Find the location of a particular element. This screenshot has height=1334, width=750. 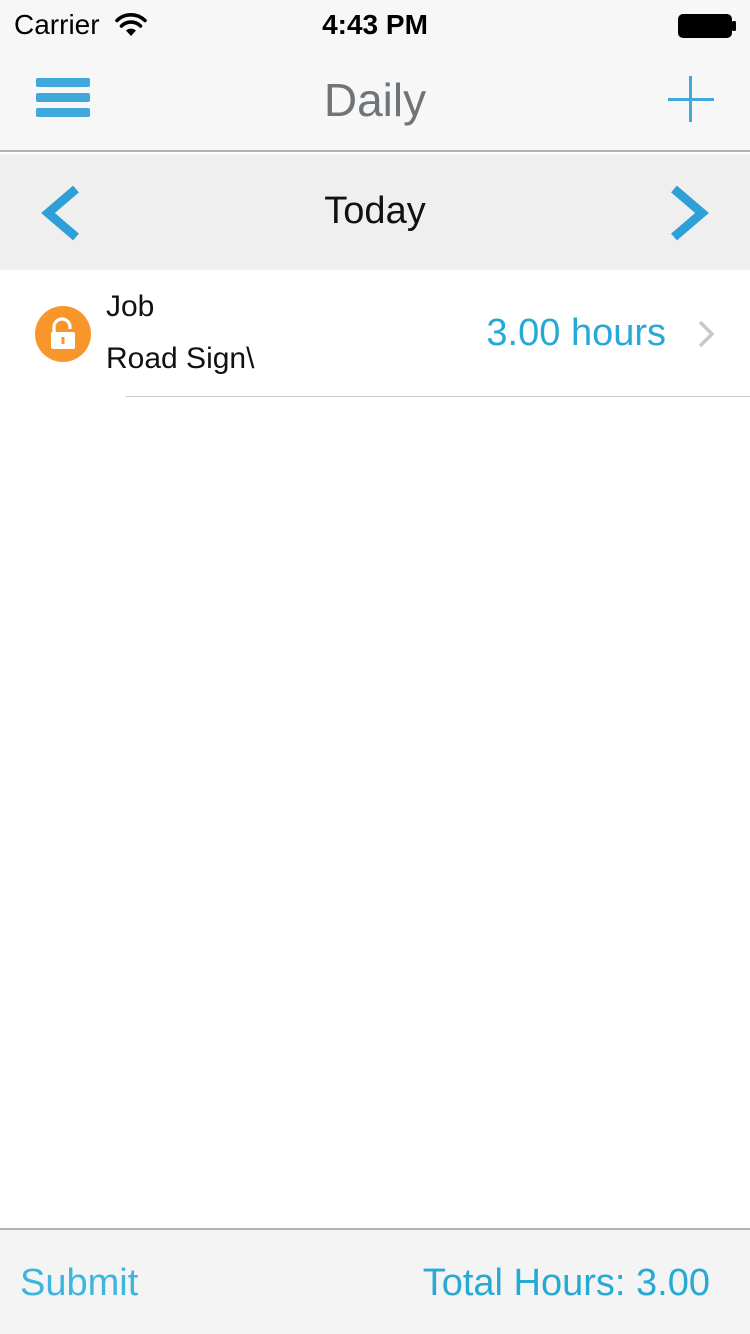

entry-hours: 3.00 hours is located at coordinates (576, 333).